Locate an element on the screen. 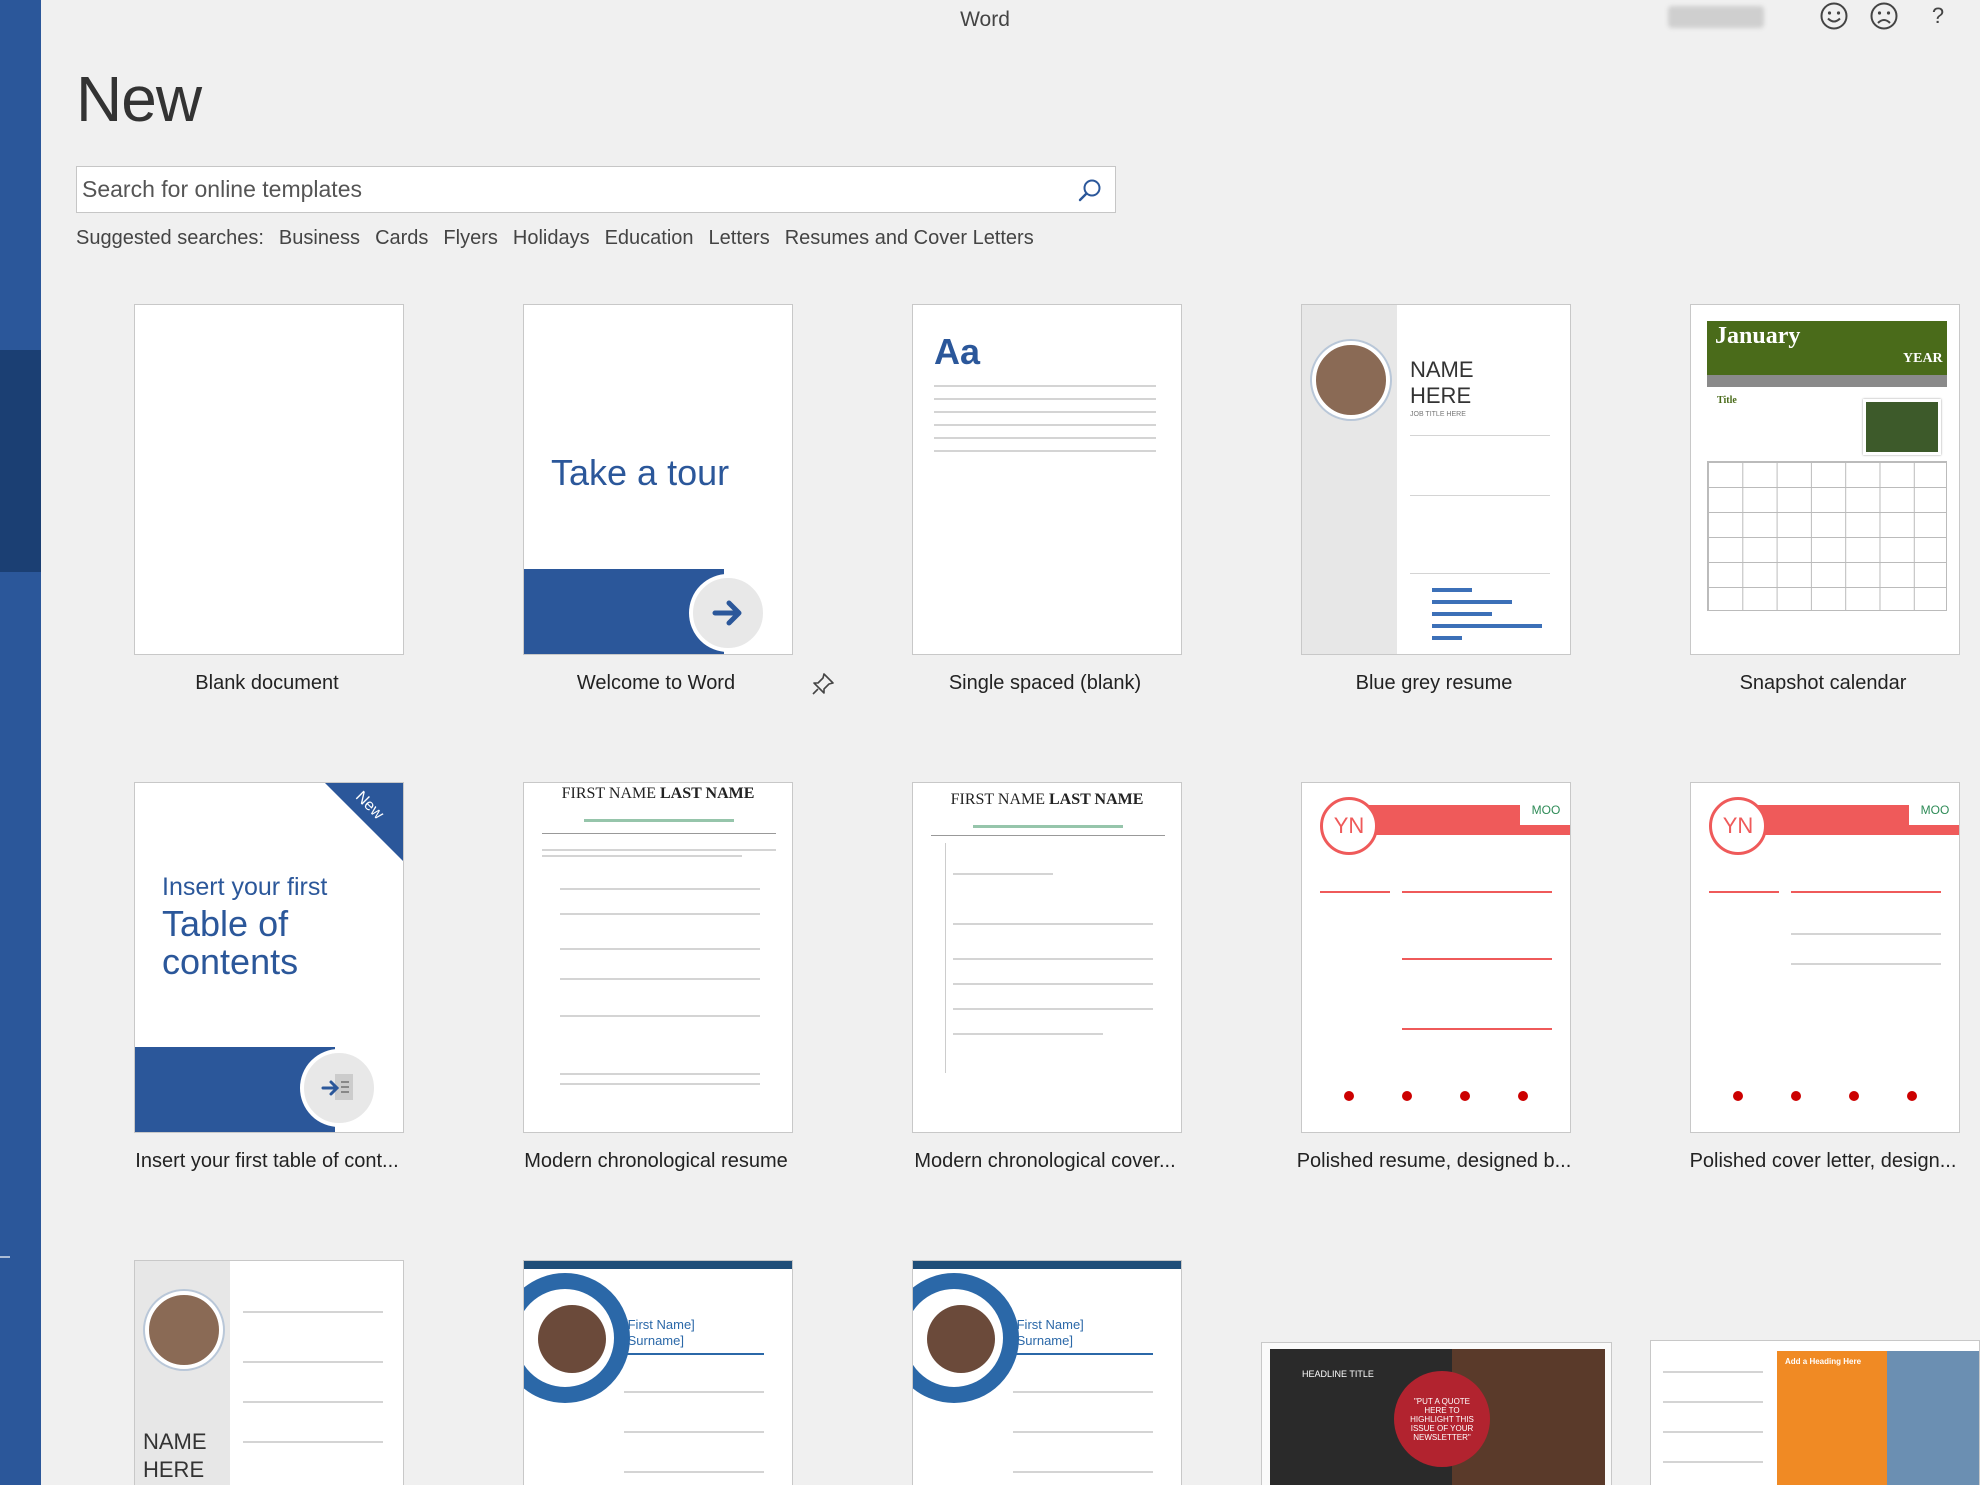 The width and height of the screenshot is (1980, 1485). thumb-title: Title is located at coordinates (1727, 400).